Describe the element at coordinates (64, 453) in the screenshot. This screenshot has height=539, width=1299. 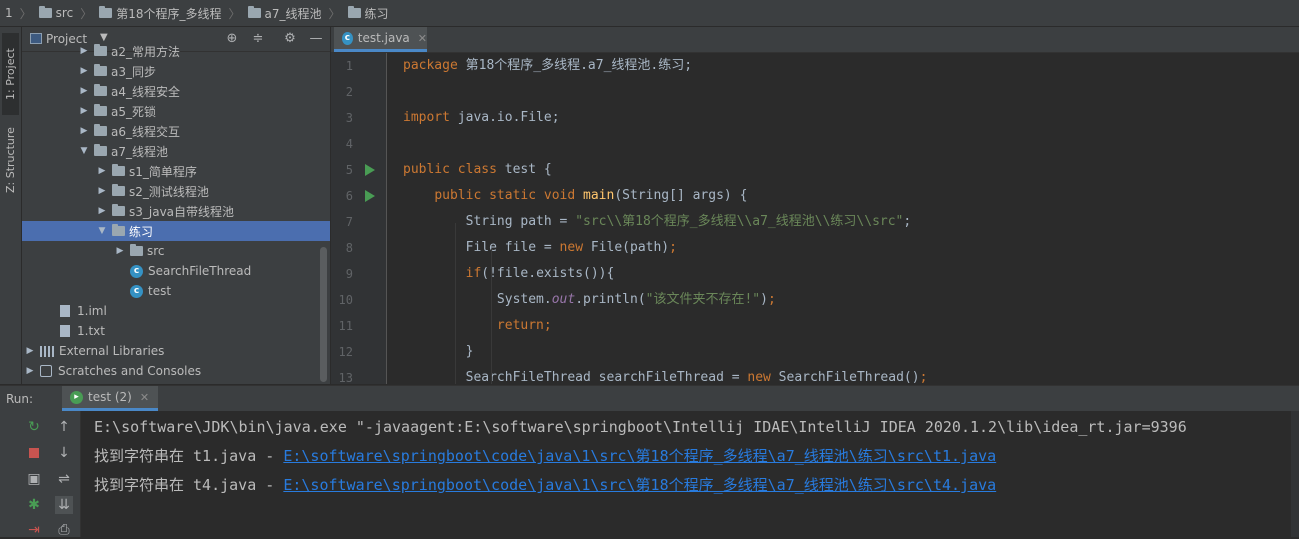
I see `arrow-down-icon: ↓` at that location.